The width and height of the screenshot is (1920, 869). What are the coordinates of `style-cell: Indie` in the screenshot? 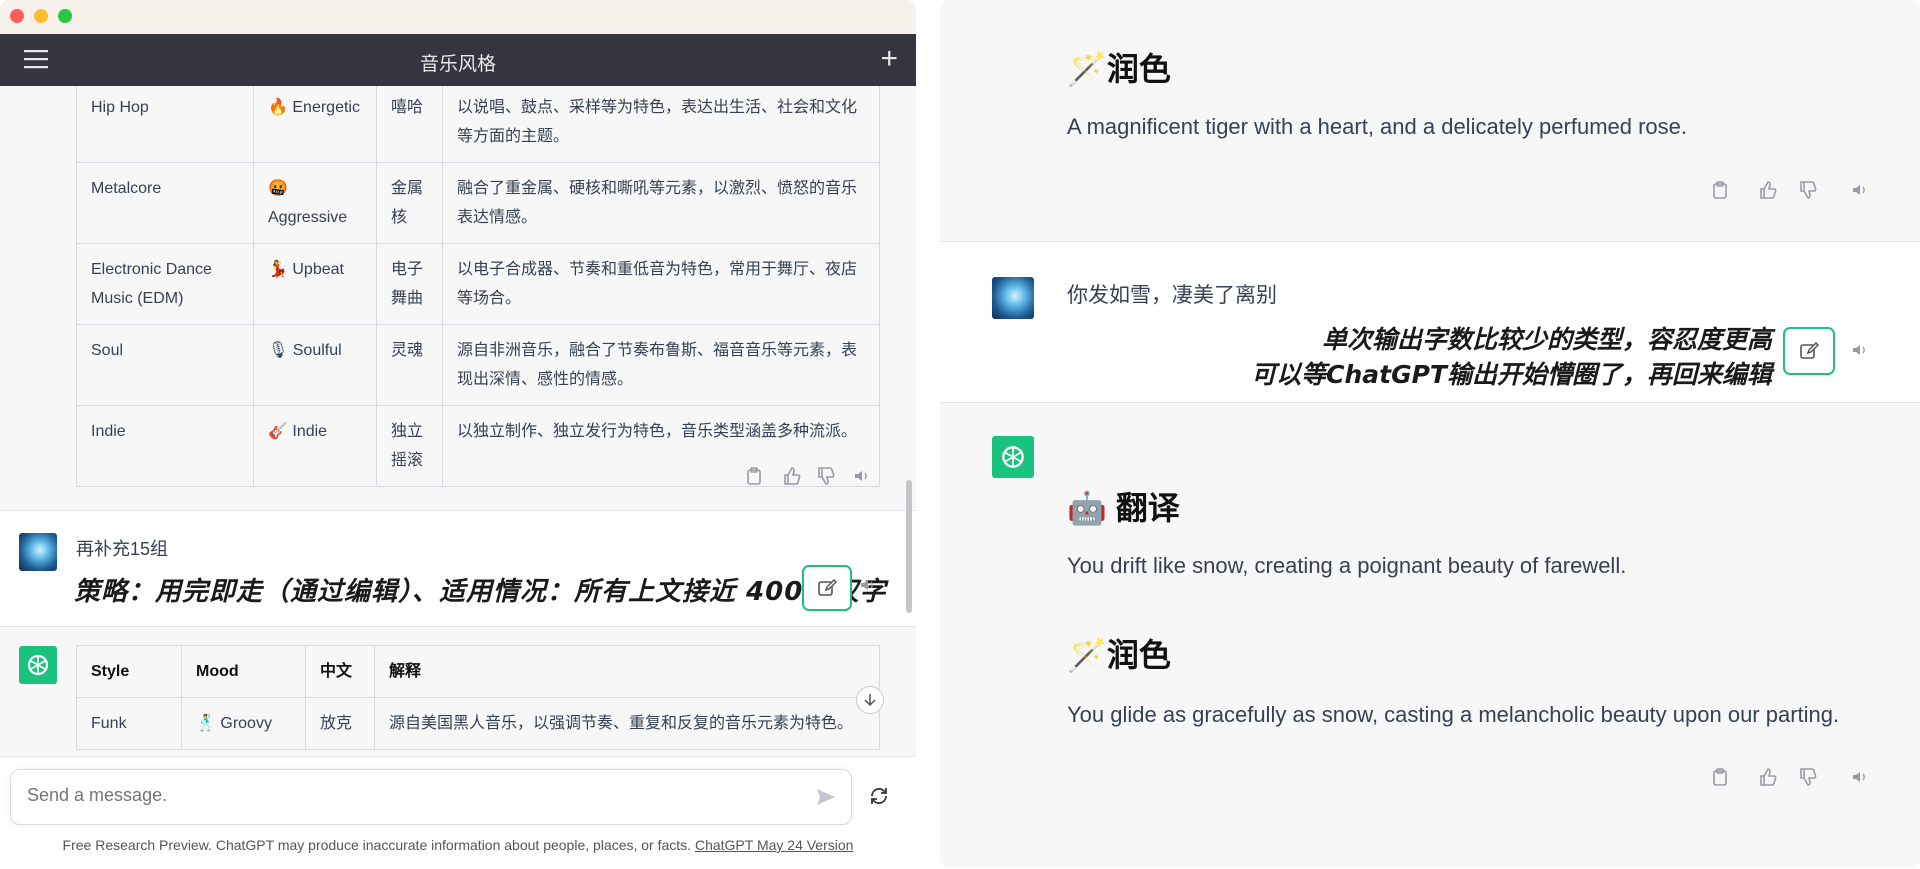 It's located at (165, 446).